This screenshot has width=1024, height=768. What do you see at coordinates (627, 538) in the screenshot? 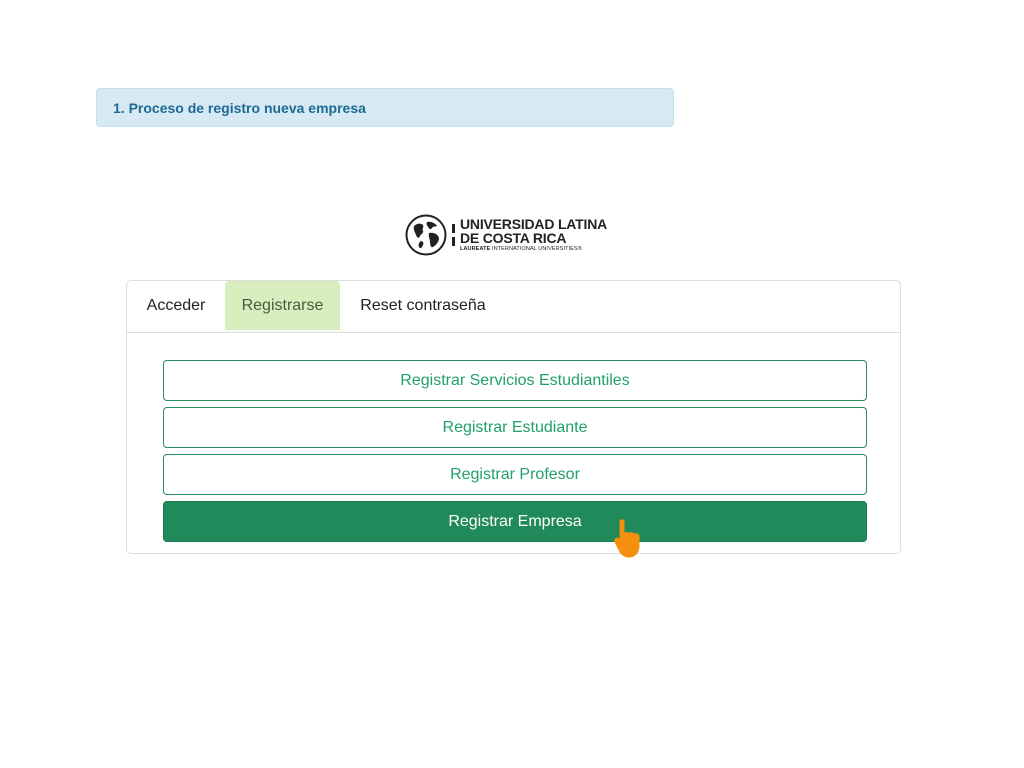
I see `hand-pointer-icon` at bounding box center [627, 538].